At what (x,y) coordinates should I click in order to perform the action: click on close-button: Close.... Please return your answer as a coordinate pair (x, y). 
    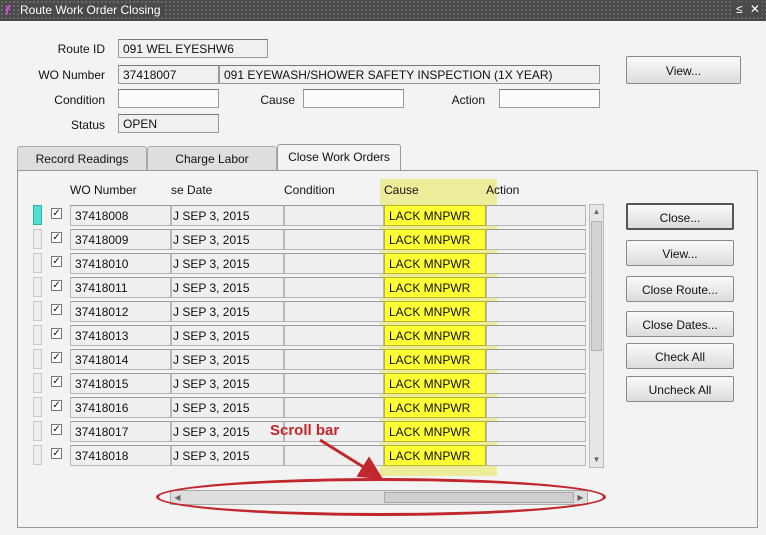
    Looking at the image, I should click on (680, 216).